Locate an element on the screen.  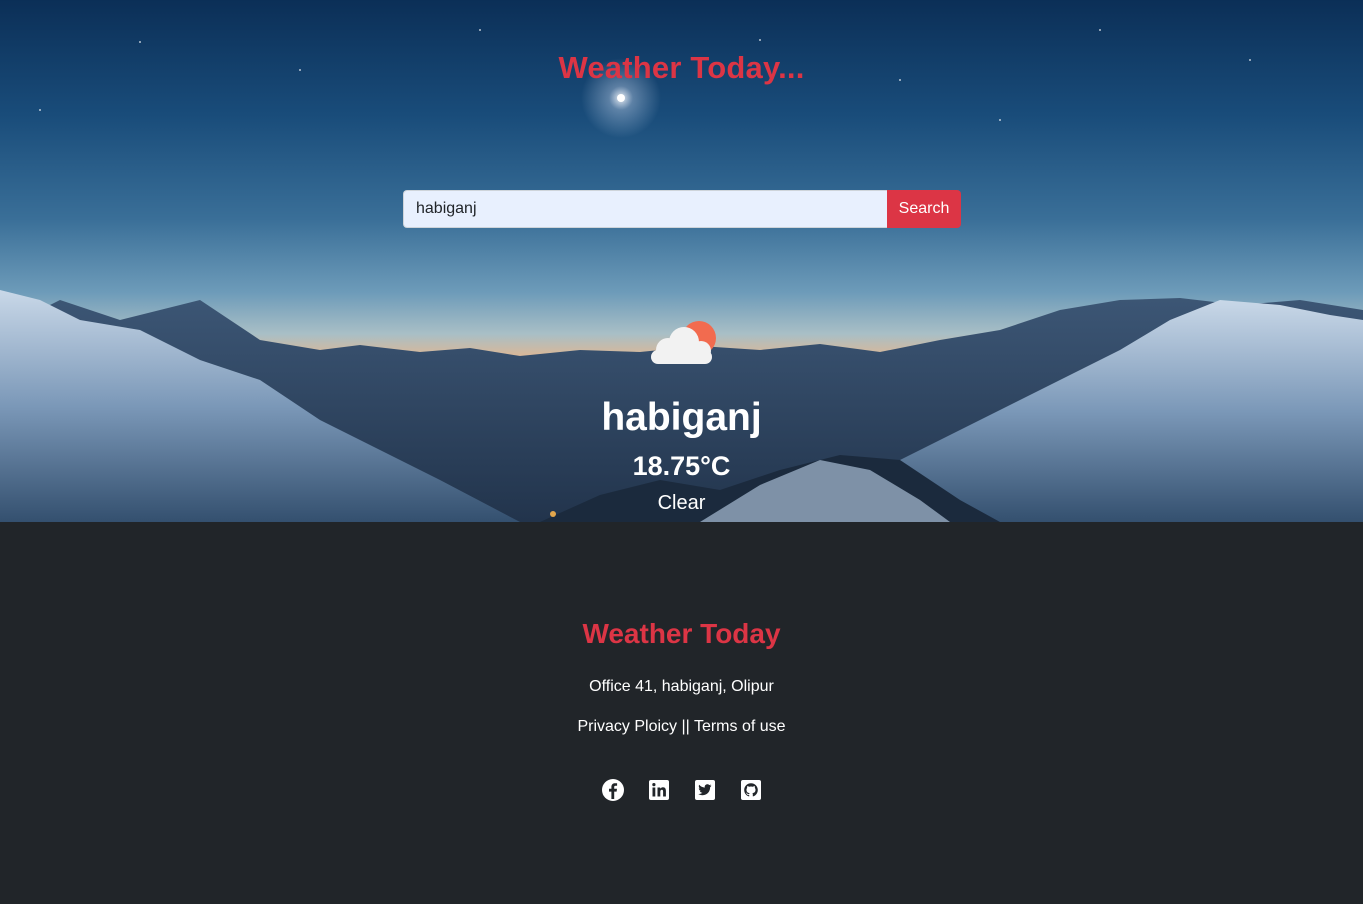
facebook-icon is located at coordinates (613, 790).